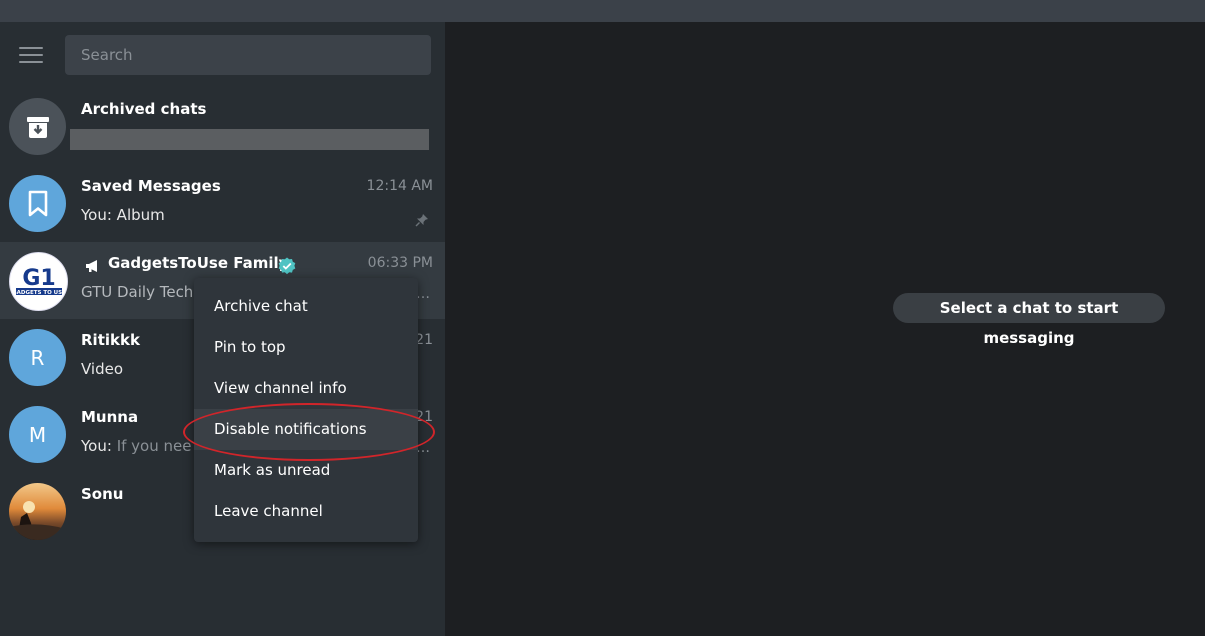 This screenshot has height=636, width=1205. What do you see at coordinates (144, 109) in the screenshot?
I see `chat-name: Archived chats` at bounding box center [144, 109].